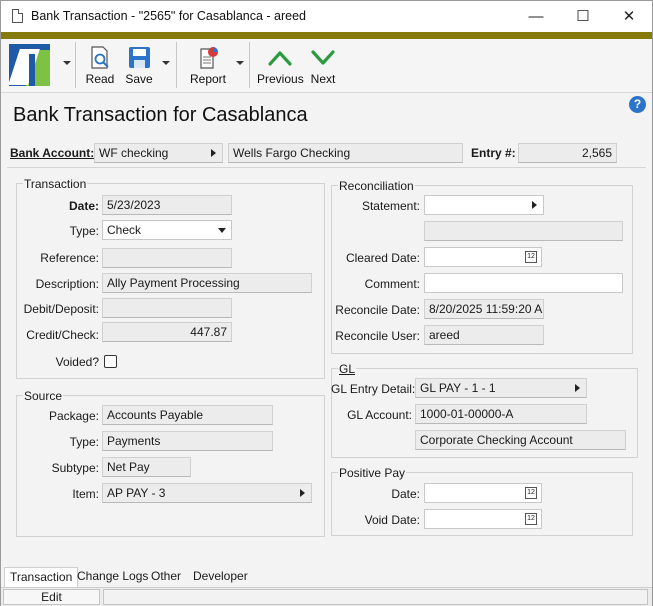 The image size is (653, 606). What do you see at coordinates (187, 441) in the screenshot?
I see `source-type-field: Payments` at bounding box center [187, 441].